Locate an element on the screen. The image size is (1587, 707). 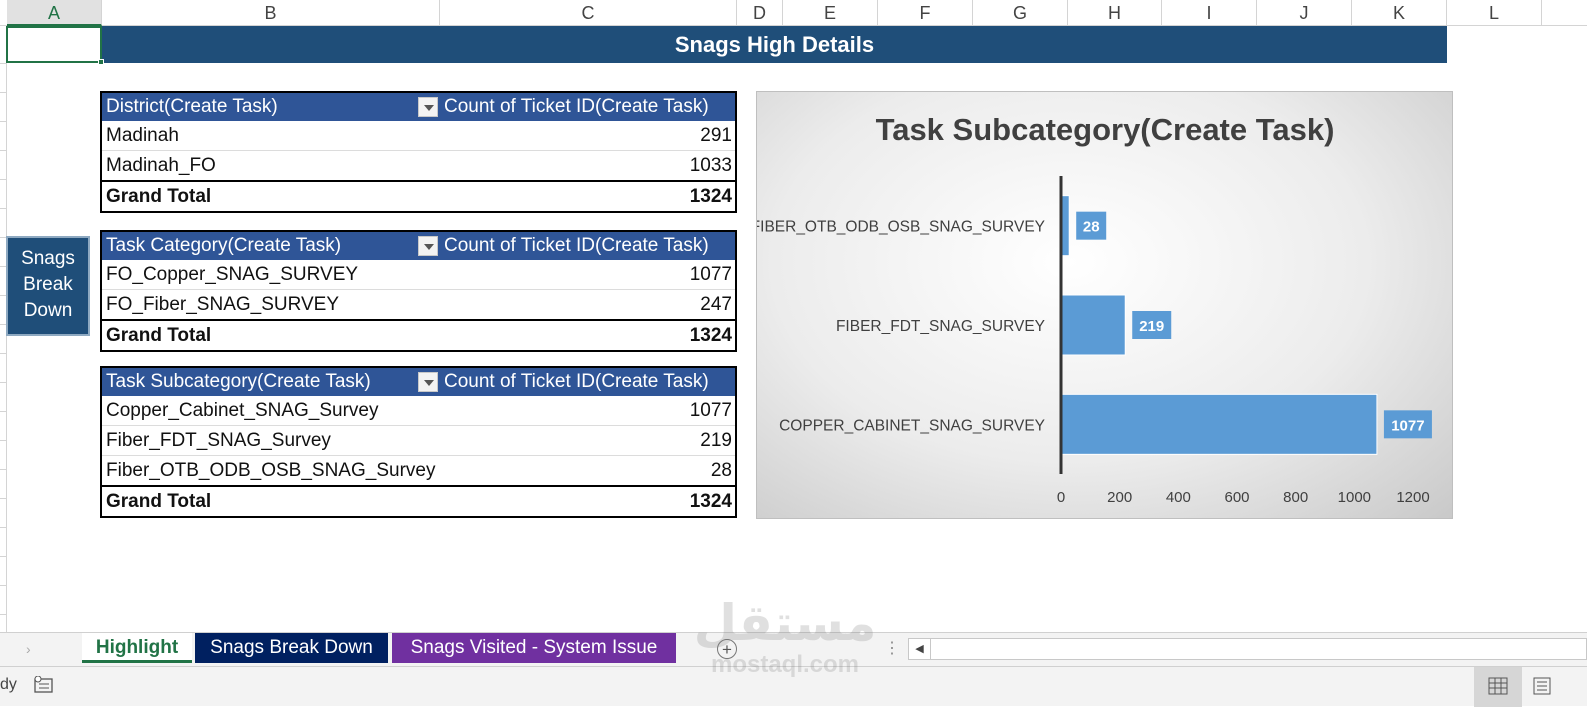
selected-cell-a1 is located at coordinates (54, 44).